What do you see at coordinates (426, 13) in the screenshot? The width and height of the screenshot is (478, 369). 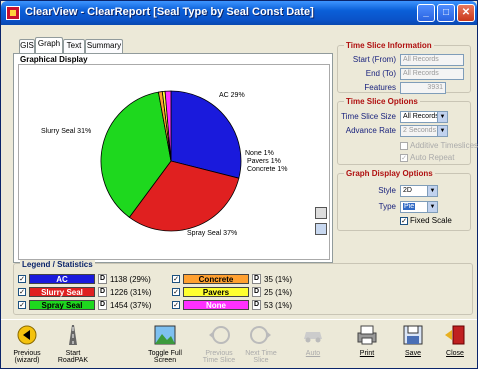 I see `minimize-button: _` at bounding box center [426, 13].